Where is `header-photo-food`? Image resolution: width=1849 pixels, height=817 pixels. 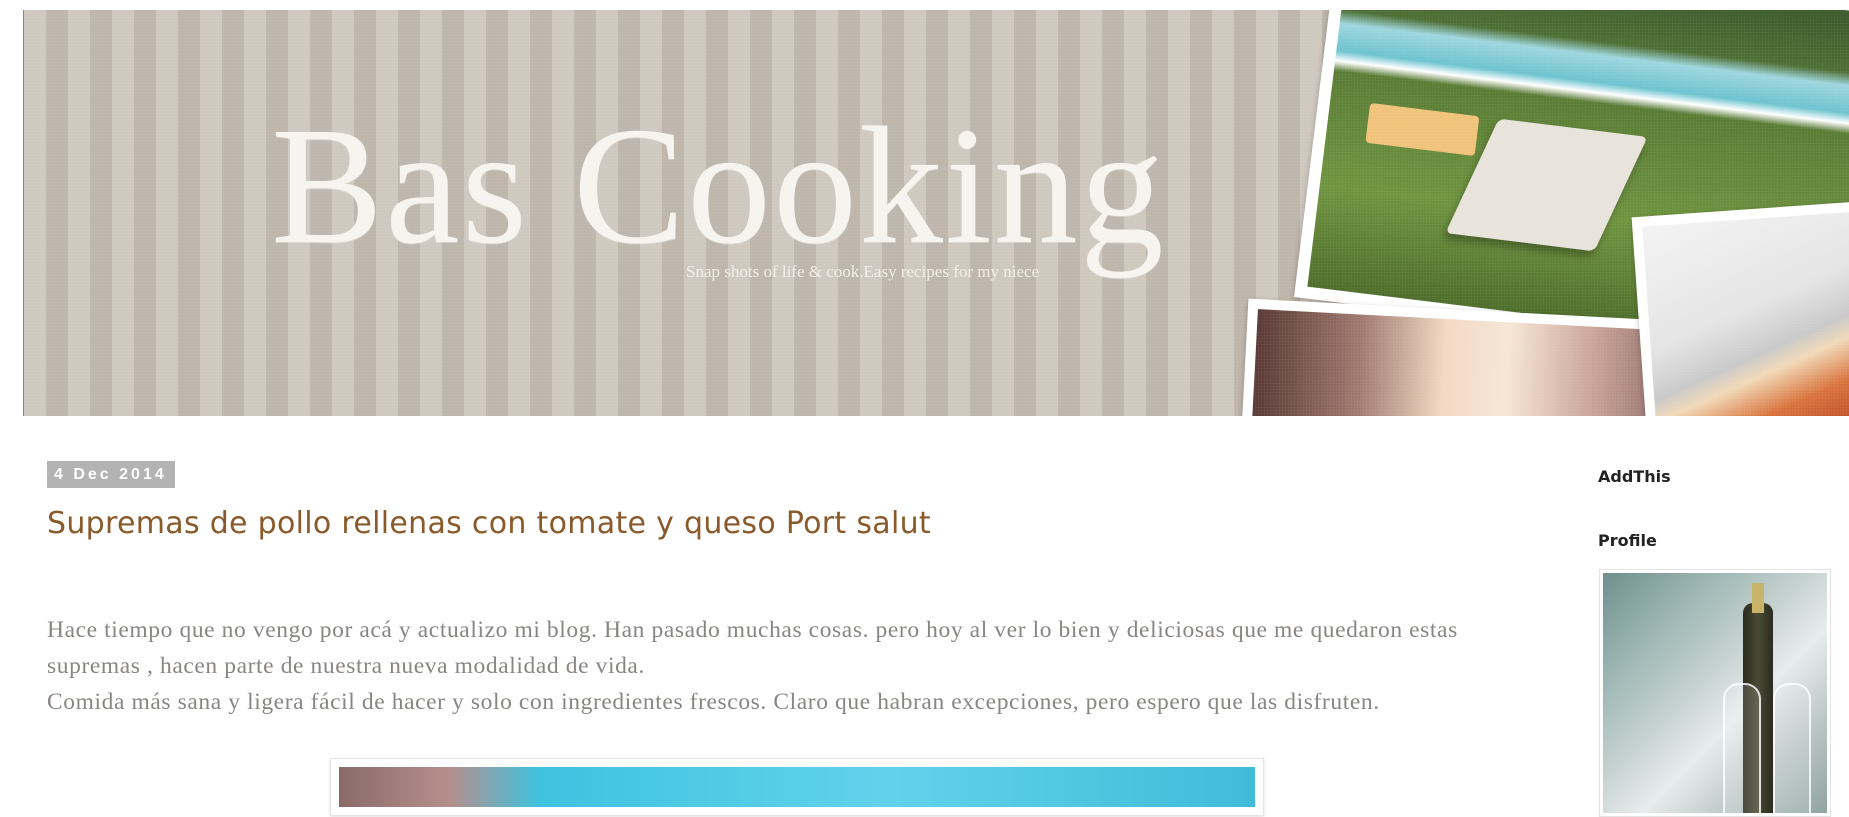
header-photo-food is located at coordinates (1740, 307).